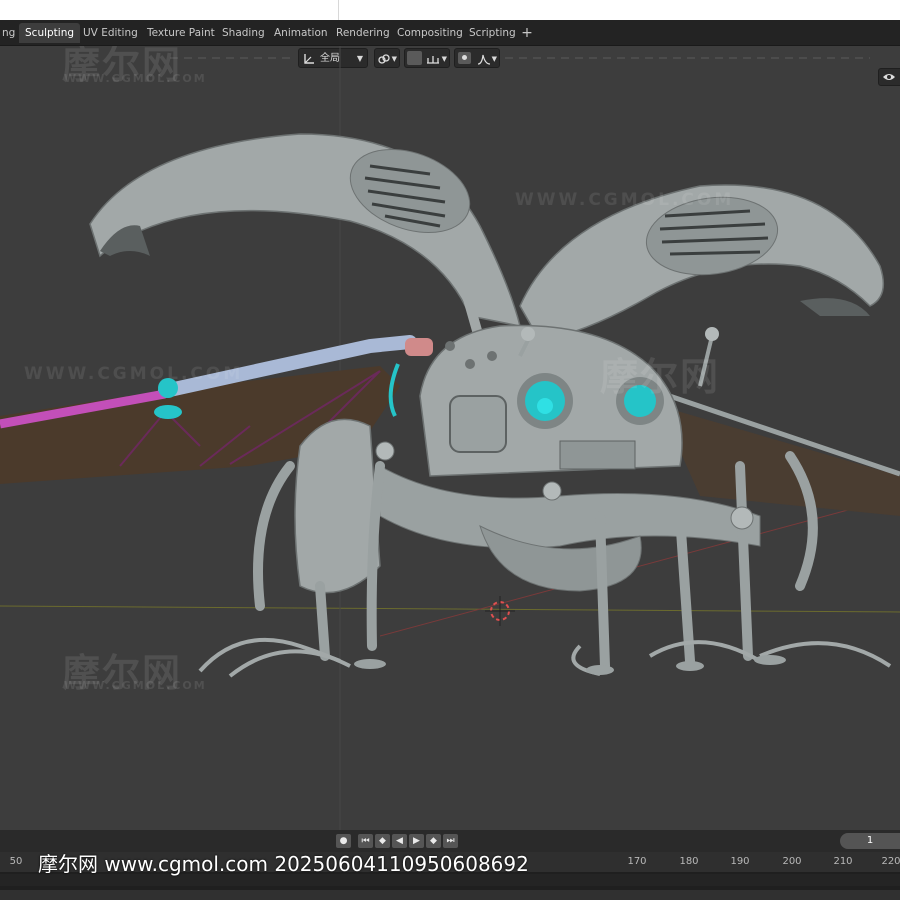 This screenshot has height=900, width=900. Describe the element at coordinates (338, 10) in the screenshot. I see `top-divider` at that location.